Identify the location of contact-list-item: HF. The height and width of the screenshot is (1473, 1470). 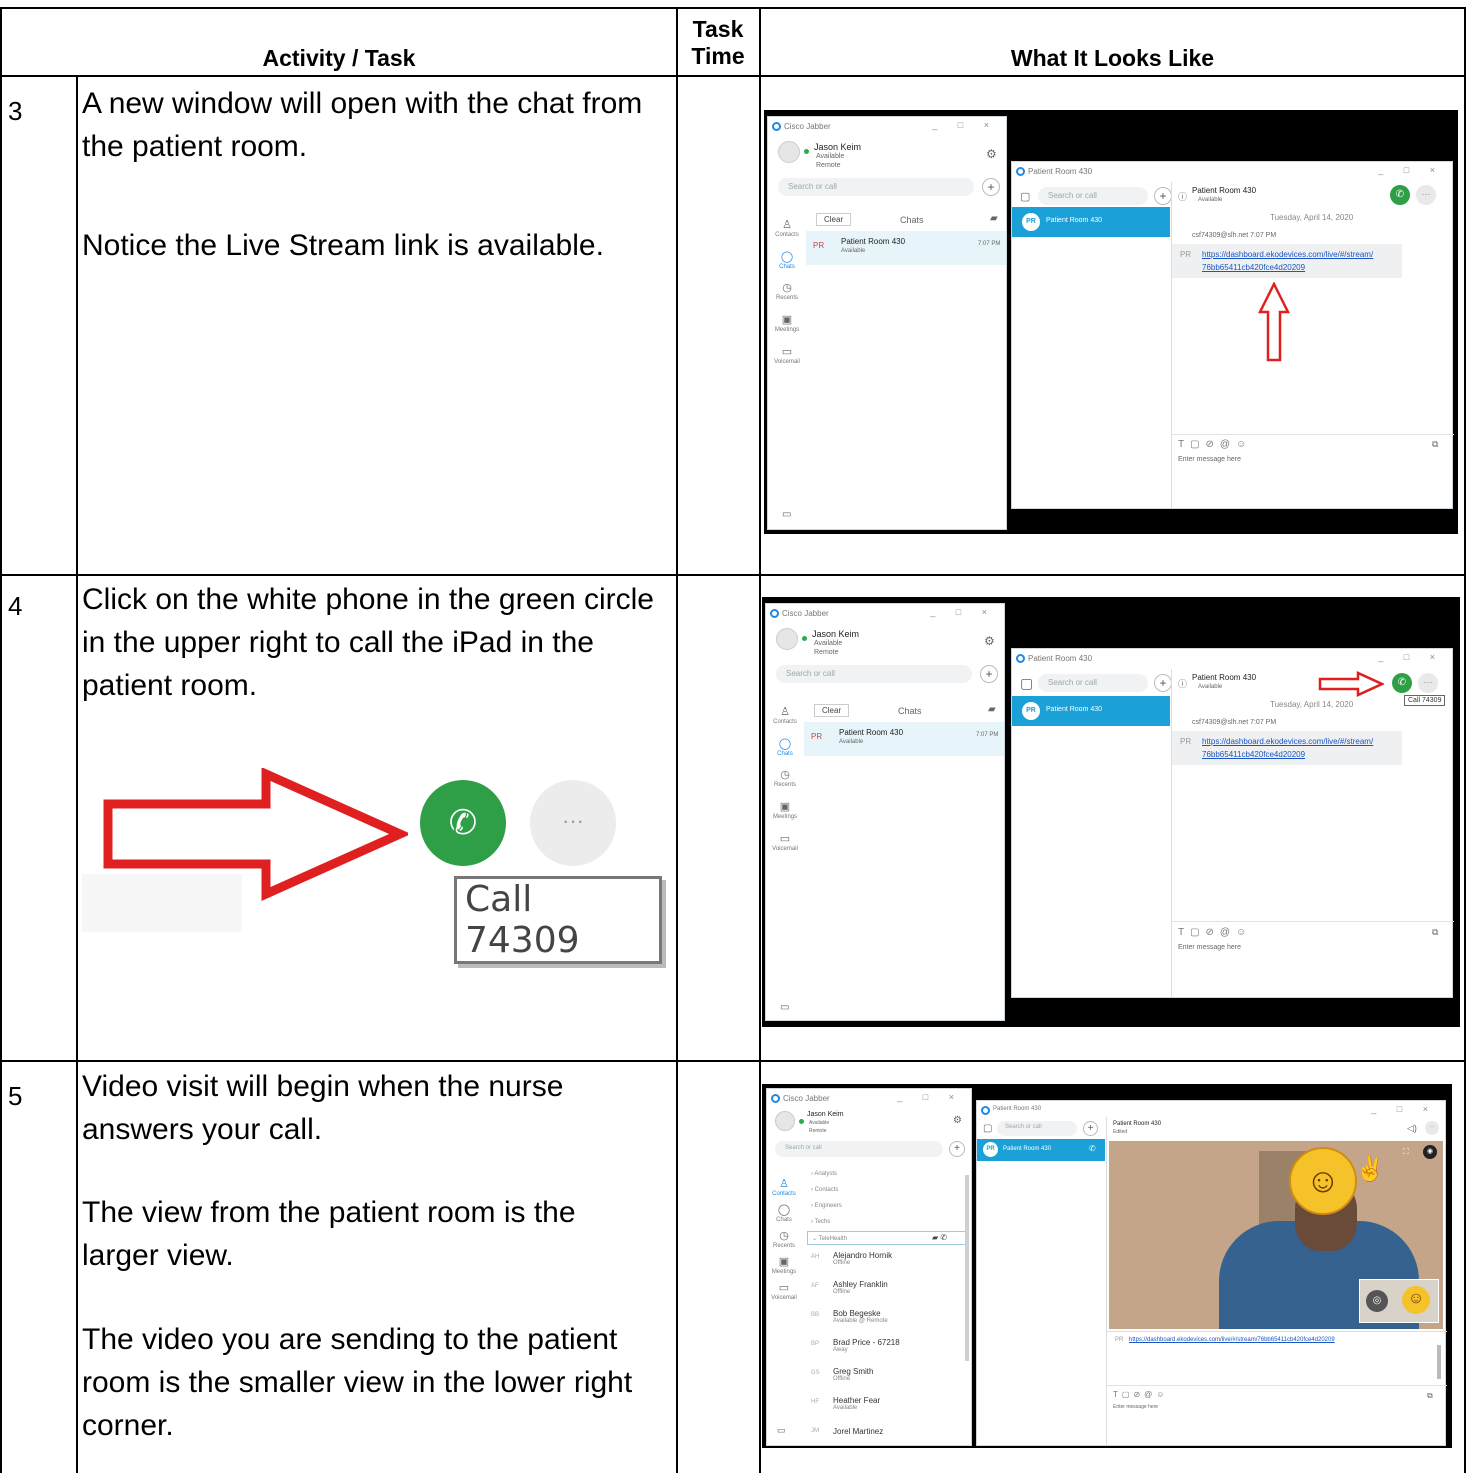
(815, 1400).